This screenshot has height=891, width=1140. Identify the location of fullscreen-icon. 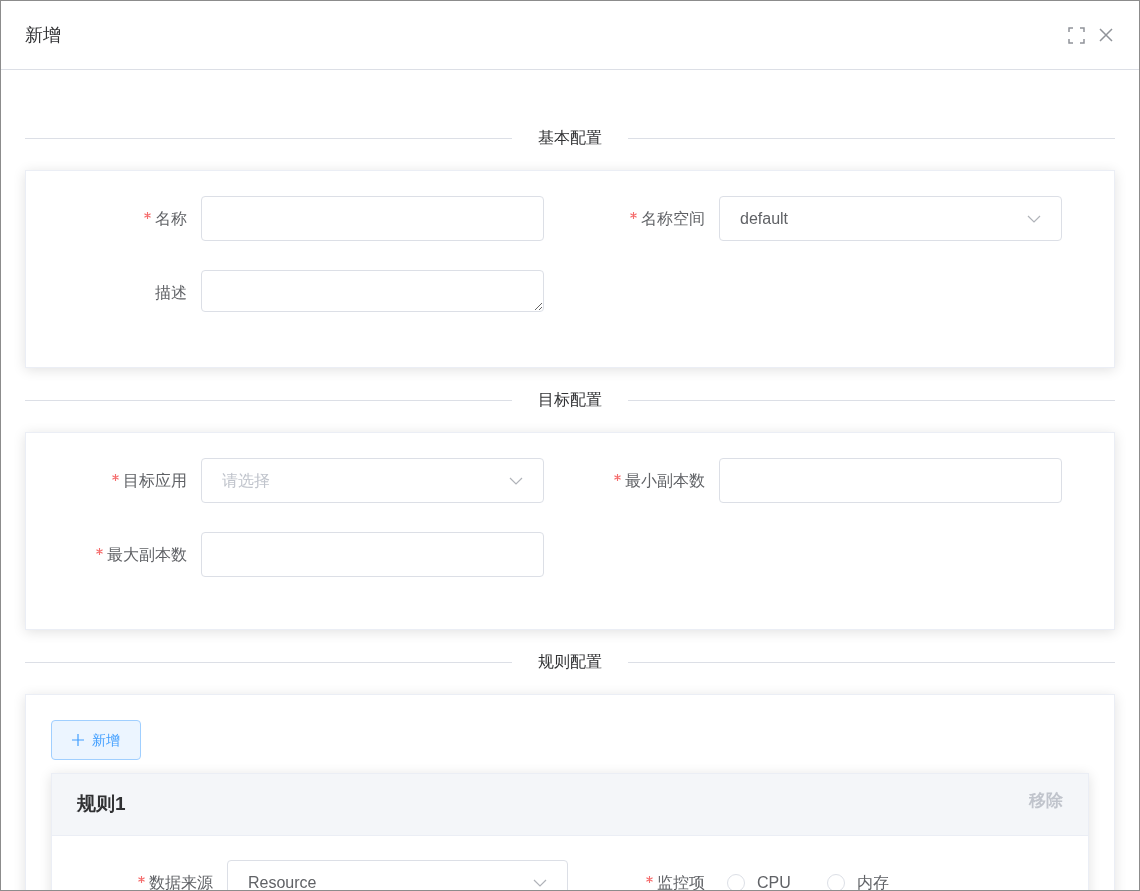
(1076, 35).